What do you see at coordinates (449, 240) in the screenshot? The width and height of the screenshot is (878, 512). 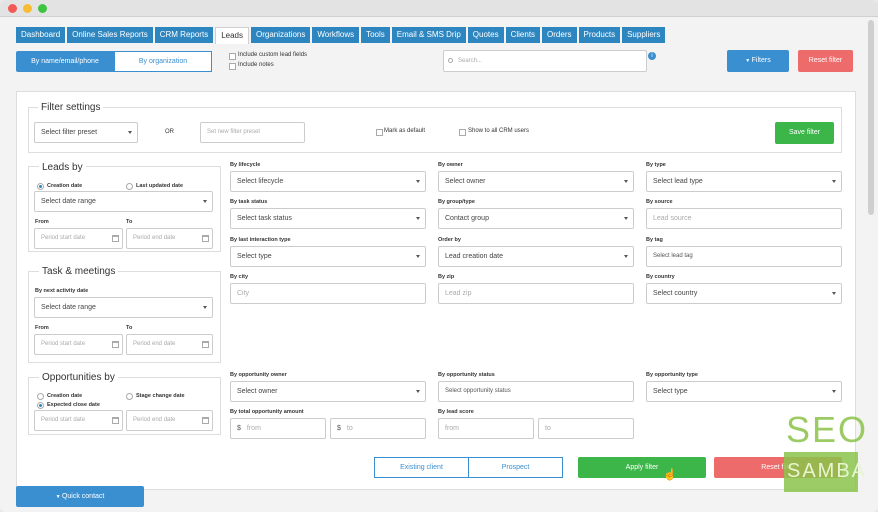 I see `order-by-label: Order by` at bounding box center [449, 240].